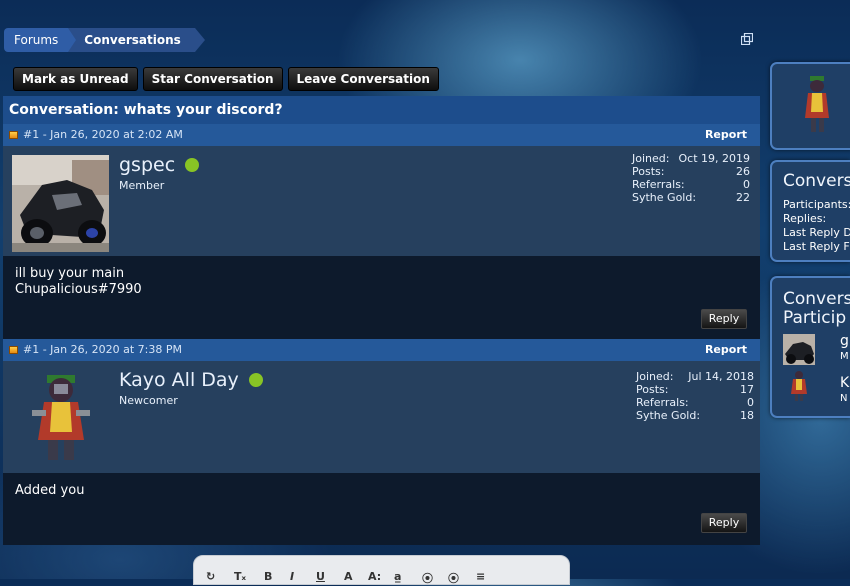 This screenshot has width=850, height=586. Describe the element at coordinates (381, 282) in the screenshot. I see `message-text: ill buy your main Chupalicious#7990` at that location.